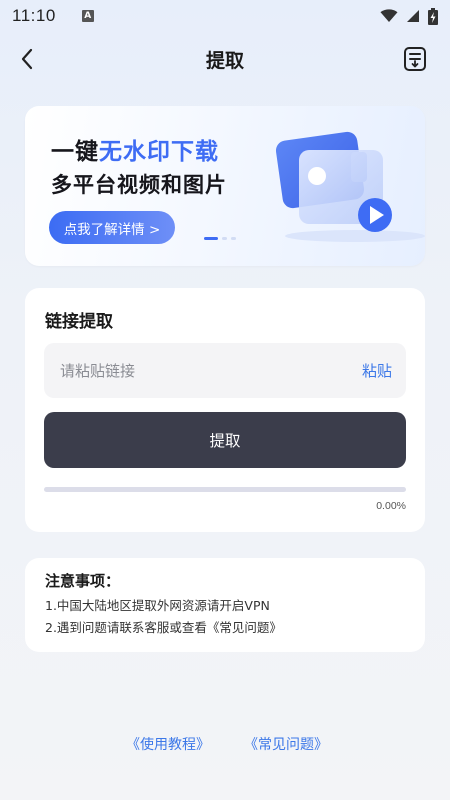 Image resolution: width=450 pixels, height=800 pixels. Describe the element at coordinates (163, 627) in the screenshot. I see `notes-item: 2.遇到问题请联系客服或查看《常见问题》` at that location.